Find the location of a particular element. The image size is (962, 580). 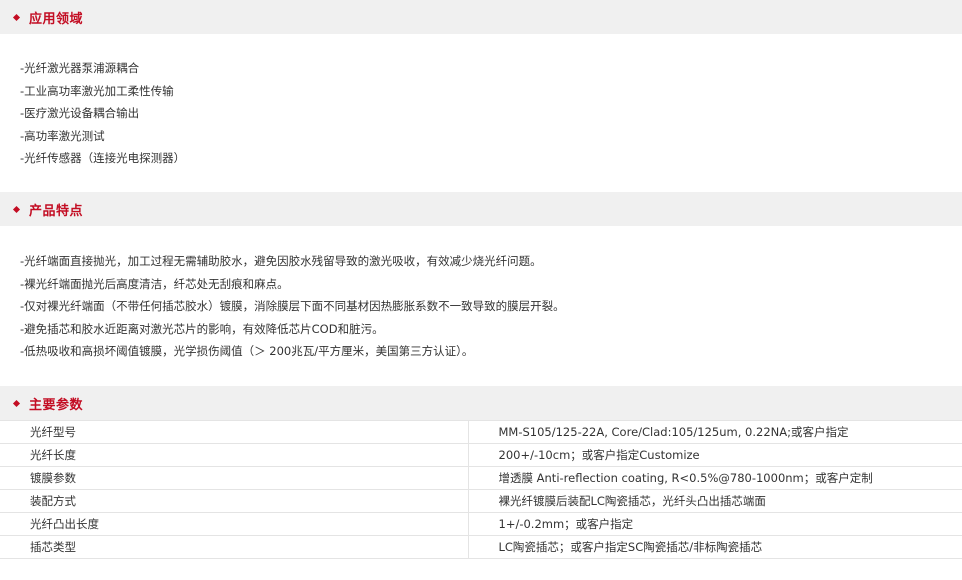

list-item: -裸光纤端面抛光后高度清洁，纤芯处无刮痕和麻点。 is located at coordinates (154, 283).